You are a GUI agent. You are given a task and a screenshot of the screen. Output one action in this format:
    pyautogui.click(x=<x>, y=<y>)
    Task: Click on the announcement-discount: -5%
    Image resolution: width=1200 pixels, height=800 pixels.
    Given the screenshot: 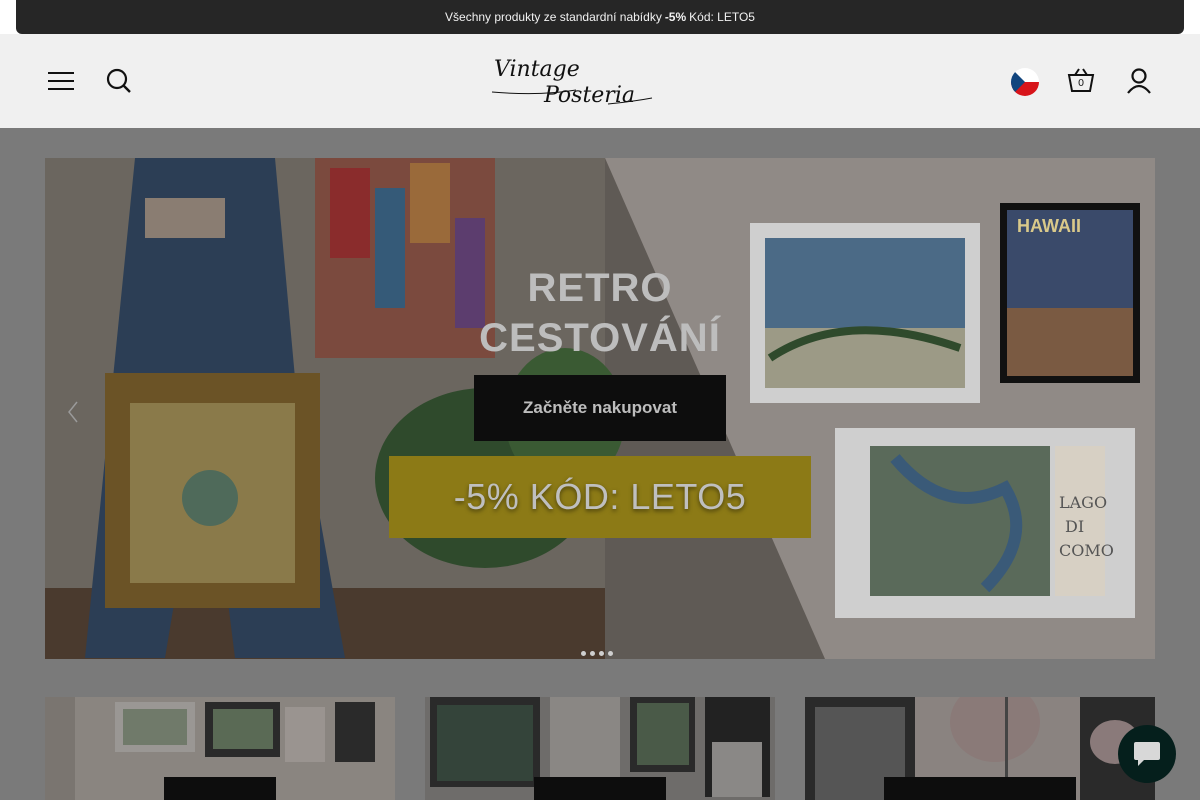 What is the action you would take?
    pyautogui.click(x=675, y=17)
    